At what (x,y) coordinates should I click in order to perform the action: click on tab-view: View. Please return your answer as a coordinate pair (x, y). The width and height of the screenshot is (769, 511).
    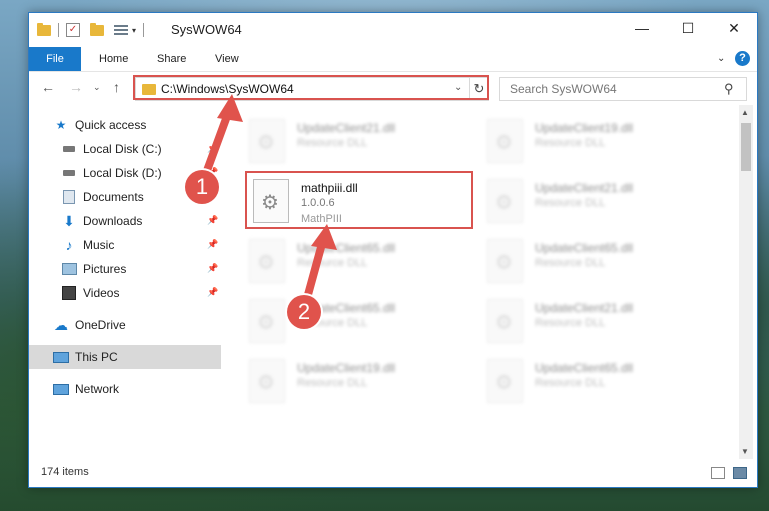
    Looking at the image, I should click on (227, 59).